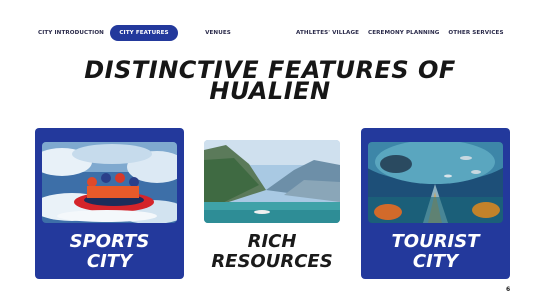  Describe the element at coordinates (144, 33) in the screenshot. I see `nav-tab-city-features: CITY FEATURES` at that location.